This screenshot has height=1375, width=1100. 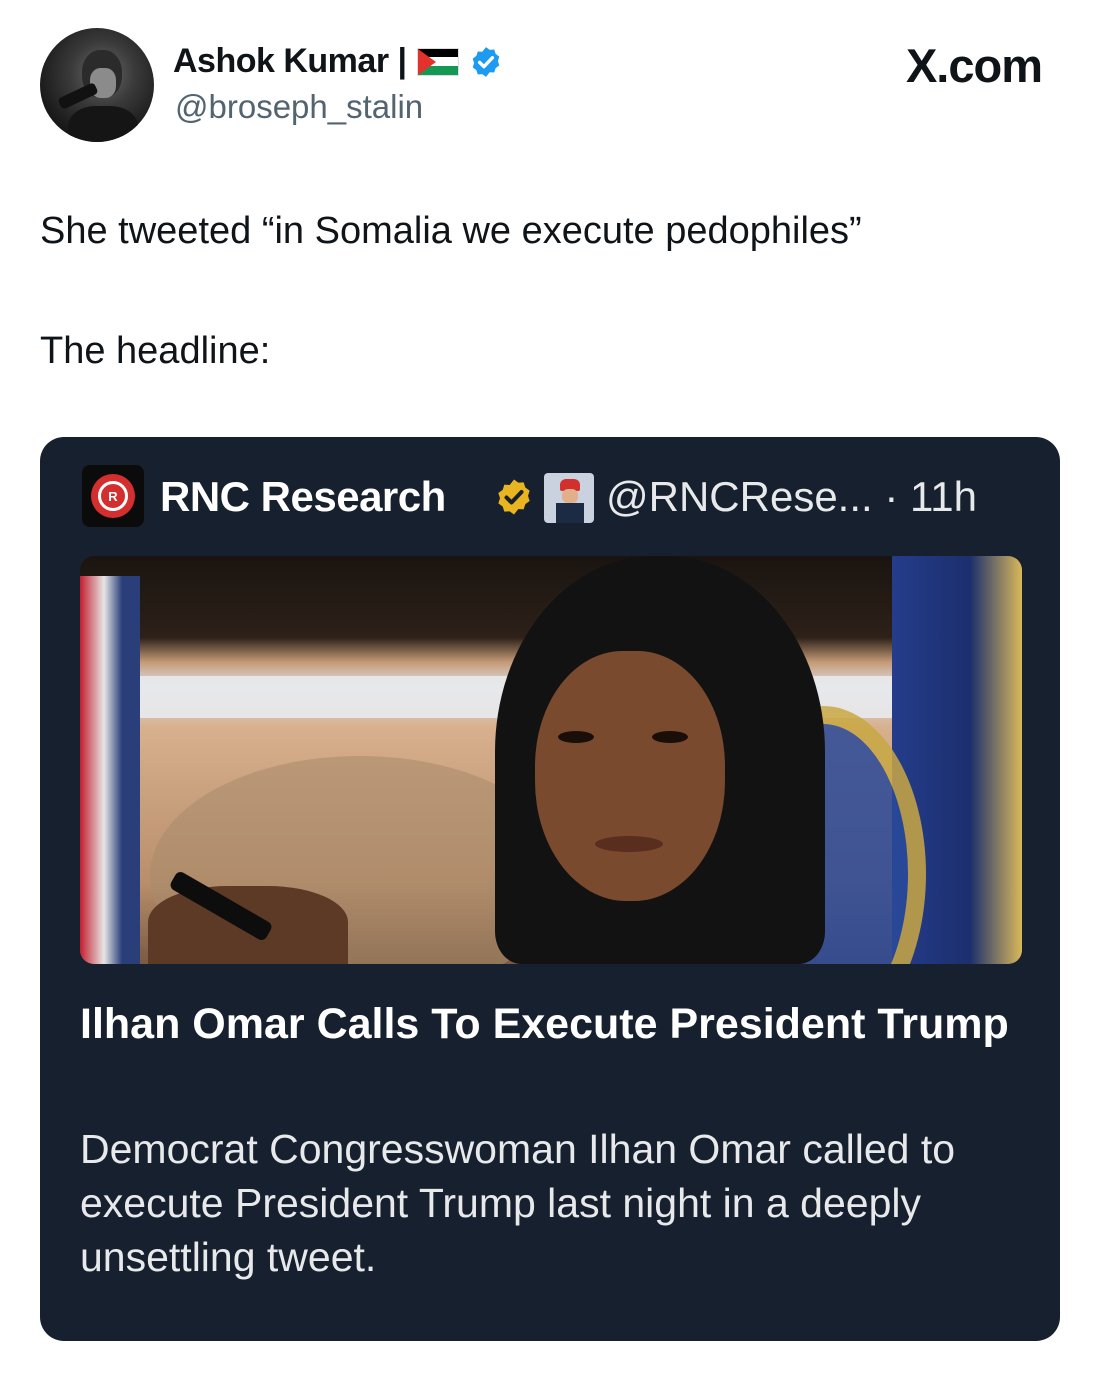 I want to click on quoted-handle-time: @RNCRese... · 11h, so click(x=791, y=497).